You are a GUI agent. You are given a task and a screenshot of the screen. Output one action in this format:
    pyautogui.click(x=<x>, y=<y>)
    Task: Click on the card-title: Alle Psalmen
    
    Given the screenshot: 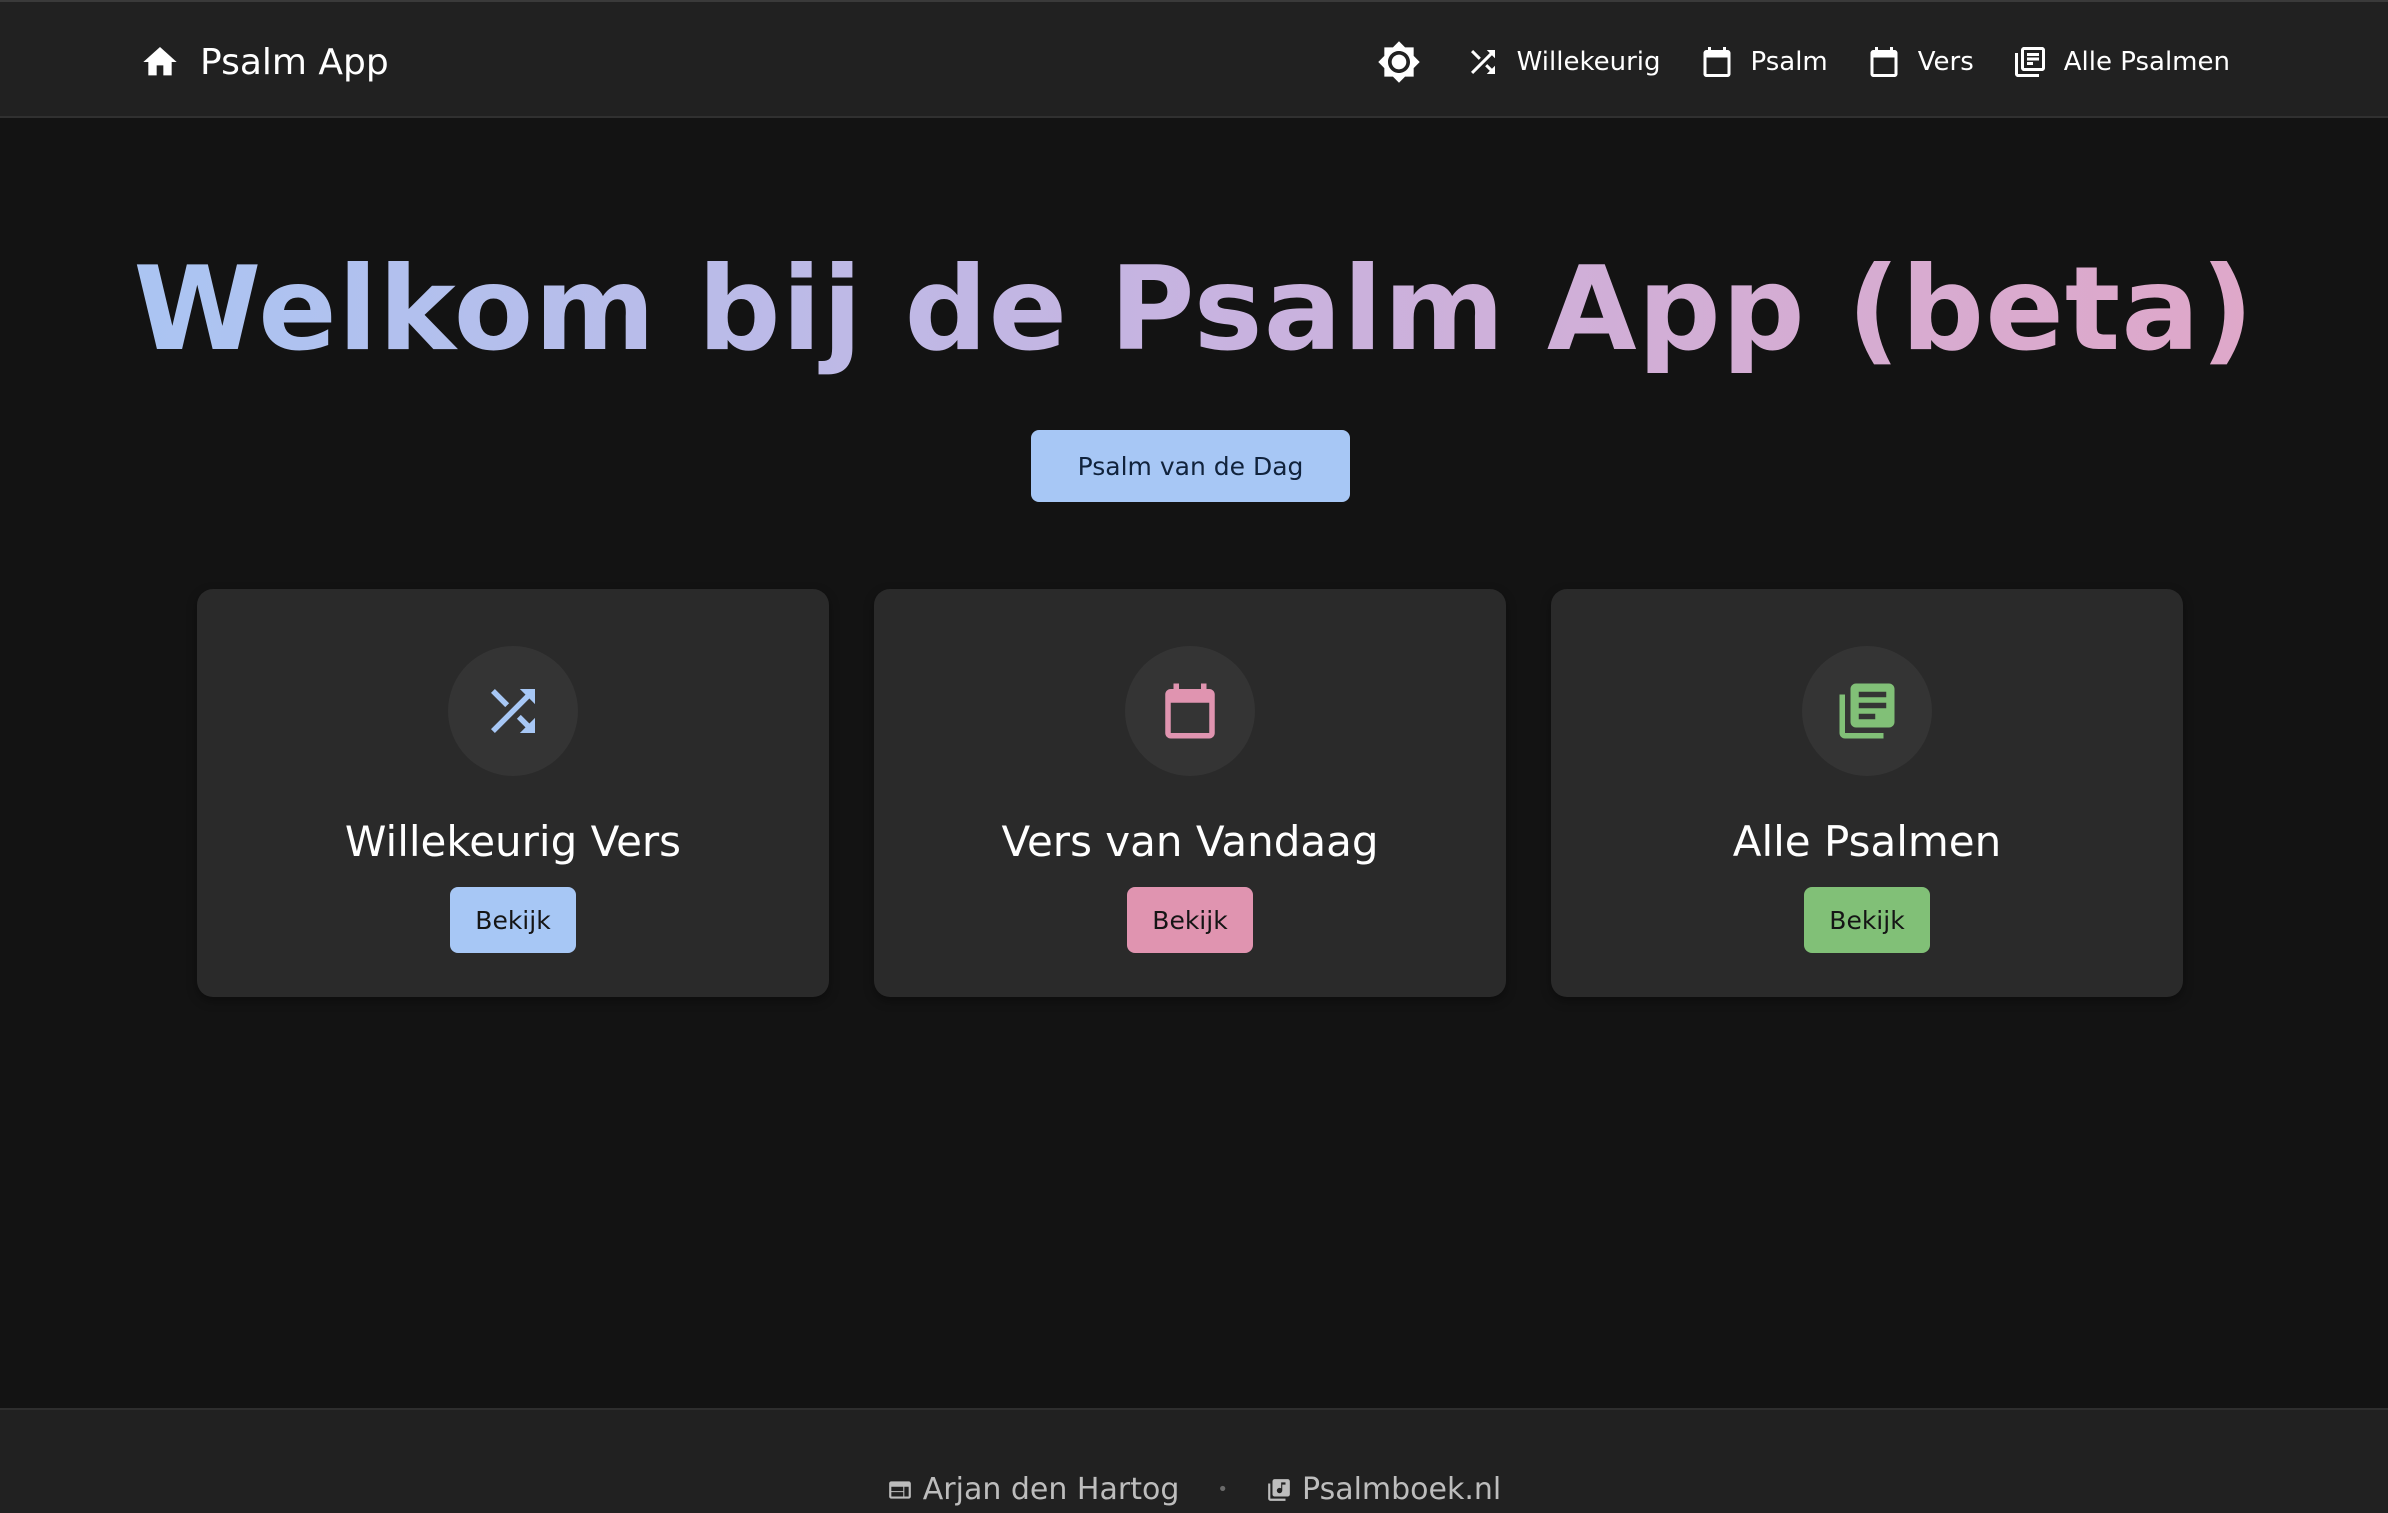 What is the action you would take?
    pyautogui.click(x=1867, y=841)
    